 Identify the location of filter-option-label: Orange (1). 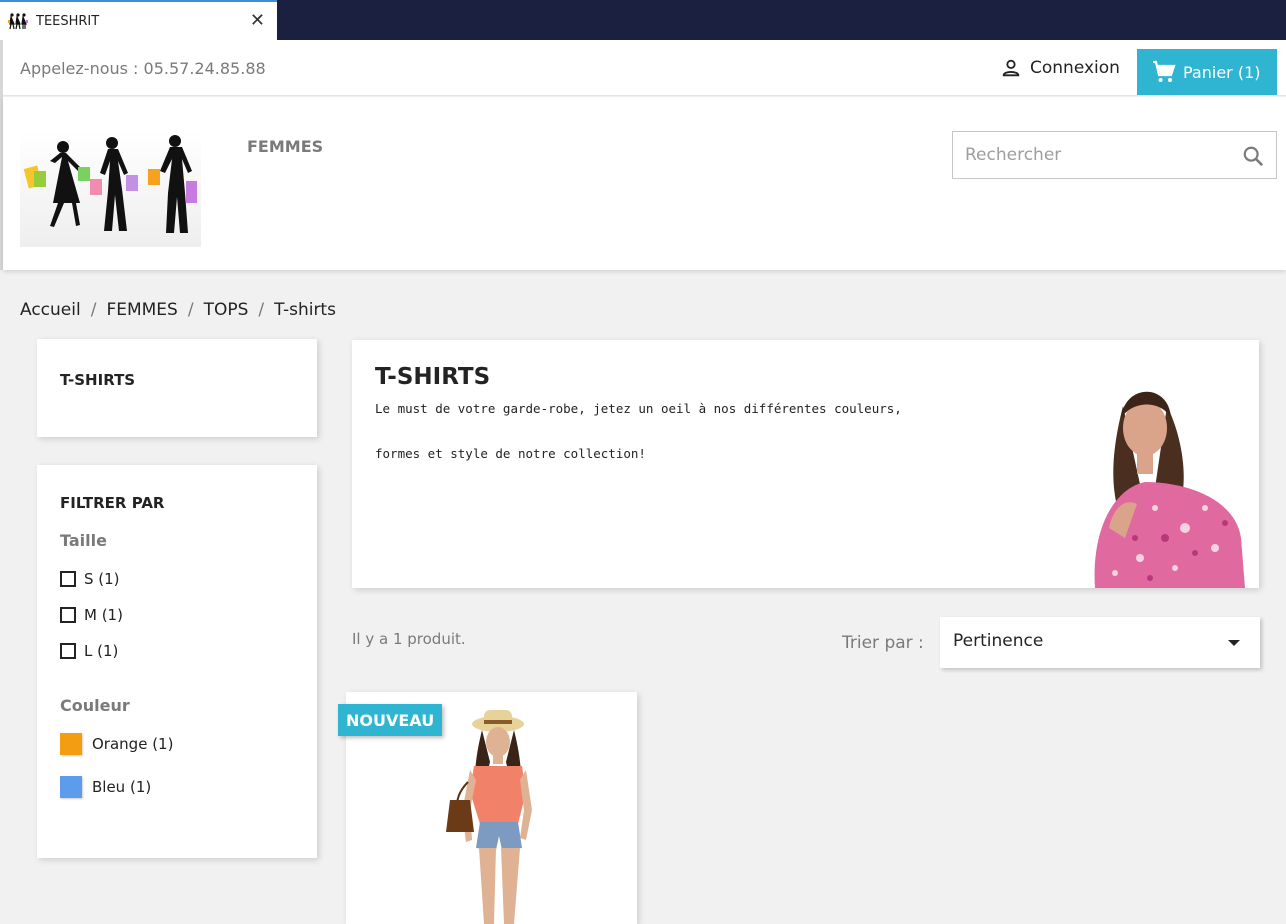
(133, 744).